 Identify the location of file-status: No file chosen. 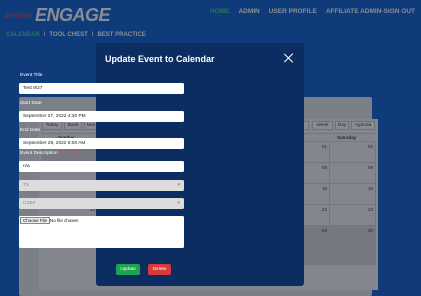
(64, 220).